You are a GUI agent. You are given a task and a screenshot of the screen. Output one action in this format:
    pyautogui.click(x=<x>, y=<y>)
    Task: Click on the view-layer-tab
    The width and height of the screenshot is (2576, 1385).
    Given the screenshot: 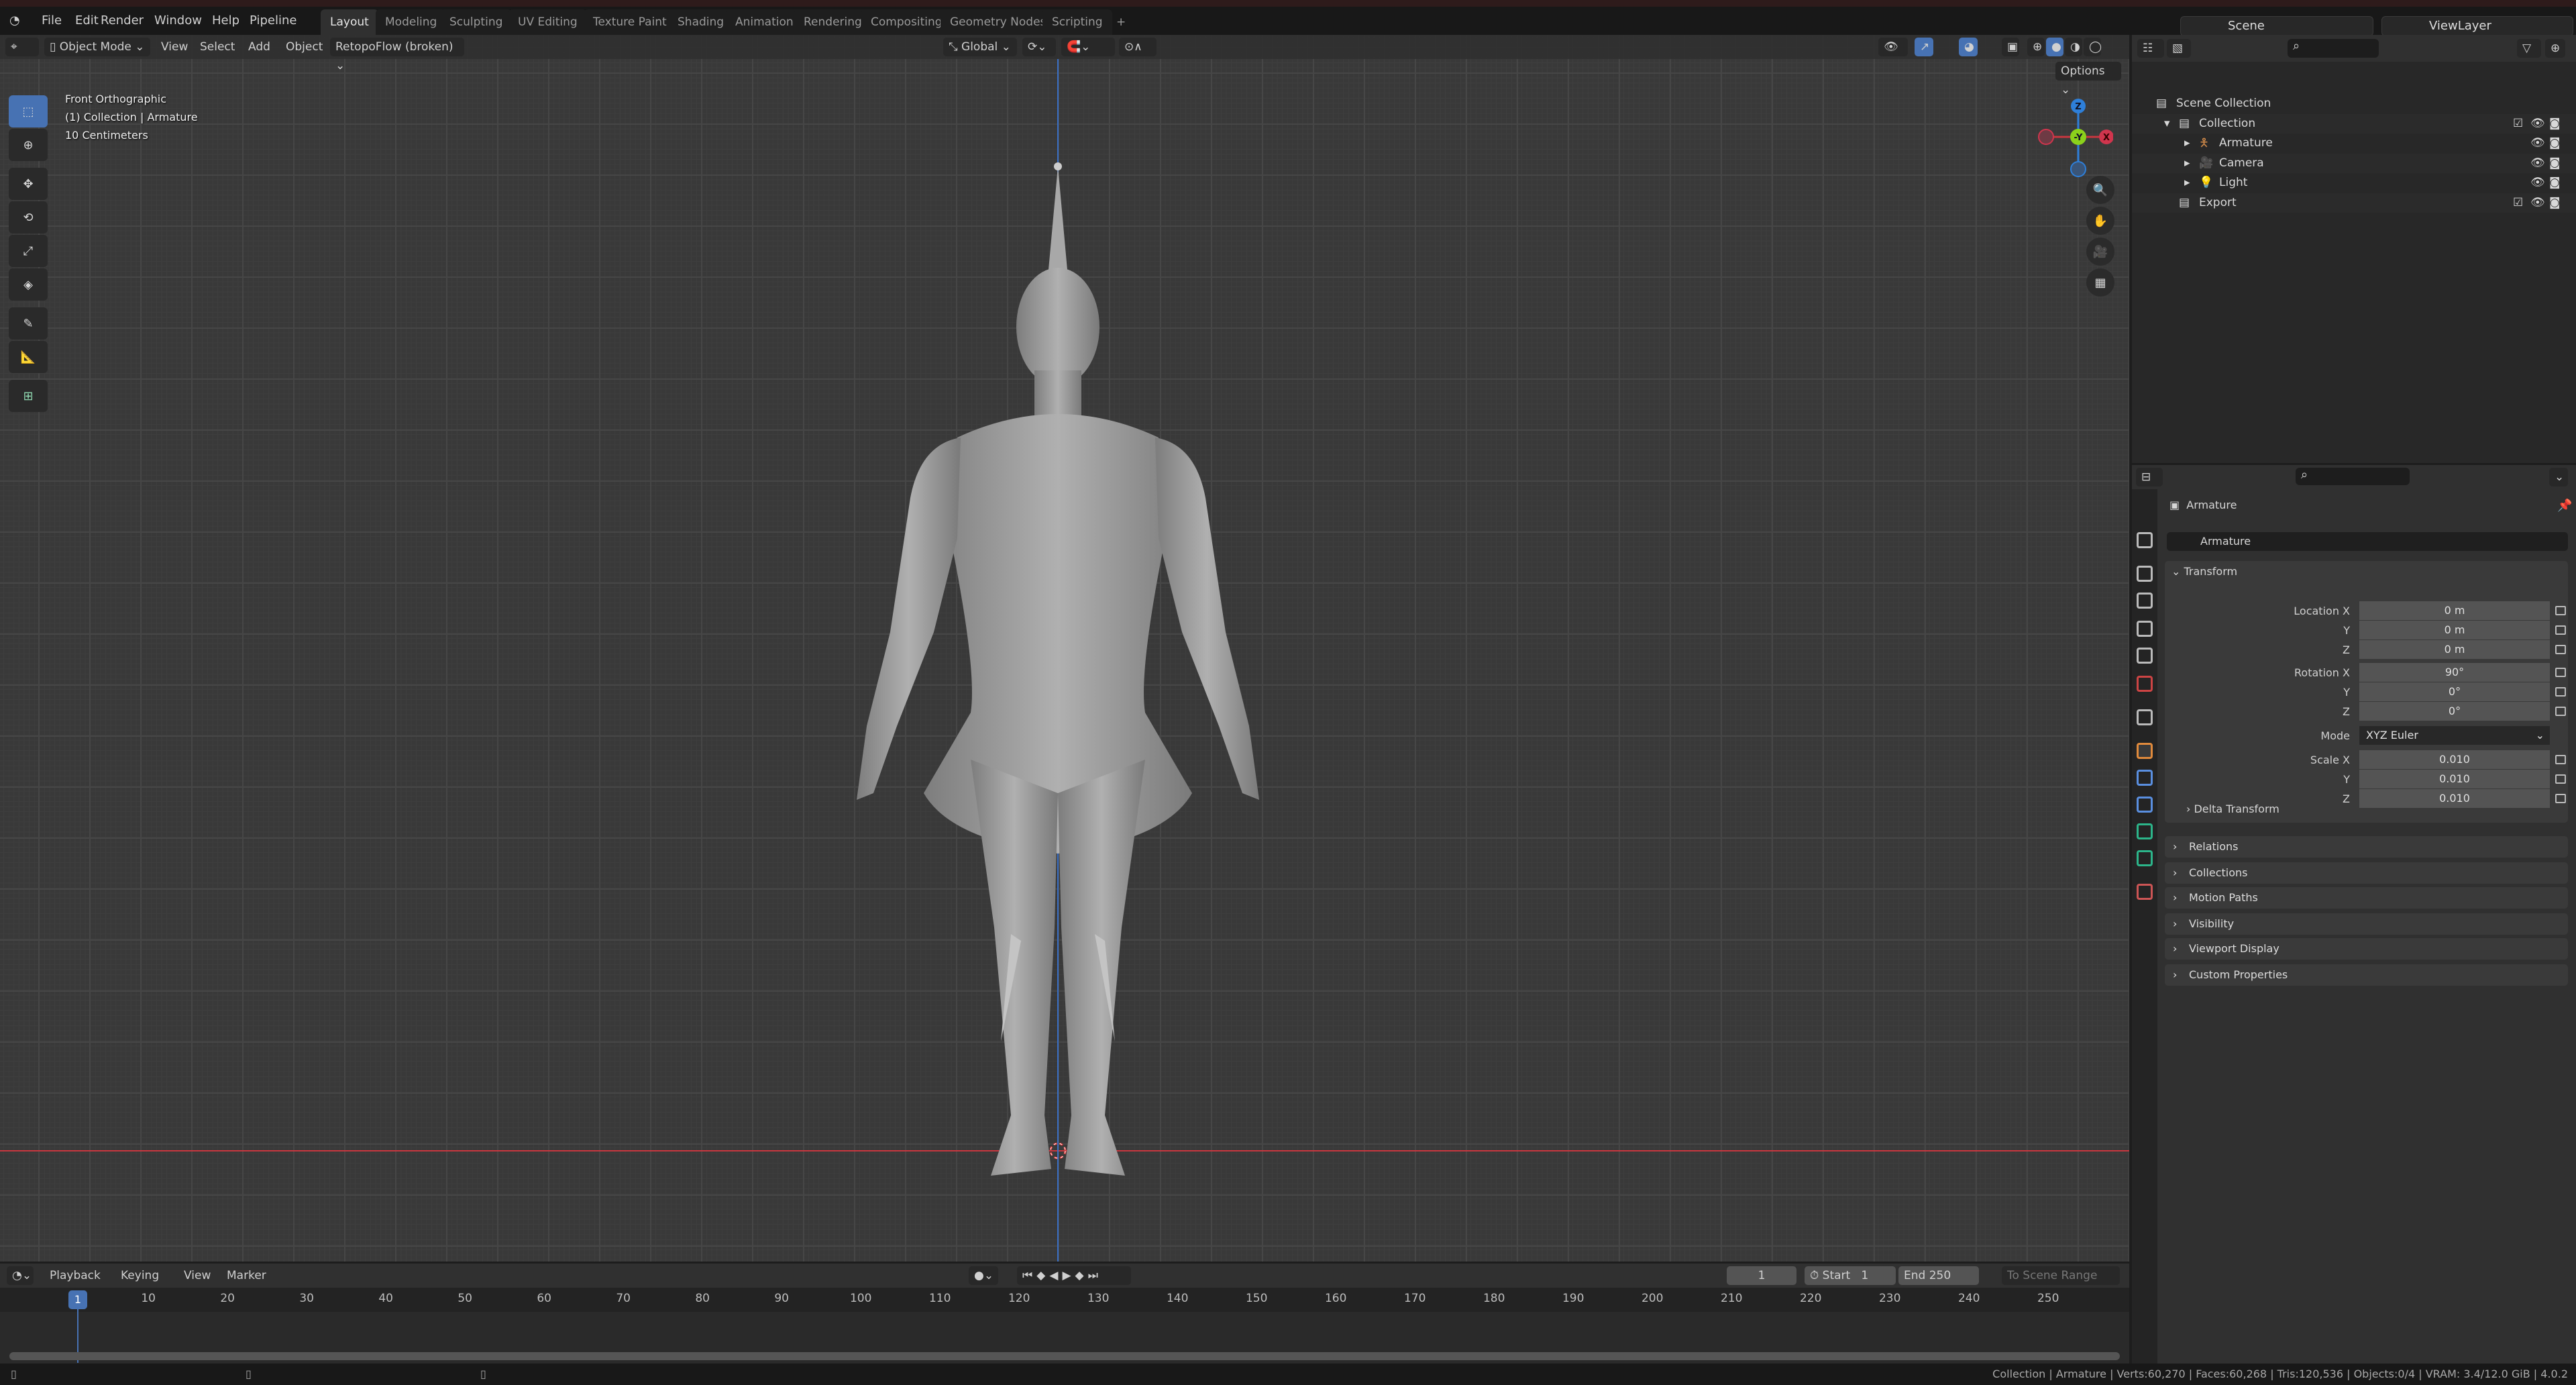 What is the action you would take?
    pyautogui.click(x=2145, y=629)
    